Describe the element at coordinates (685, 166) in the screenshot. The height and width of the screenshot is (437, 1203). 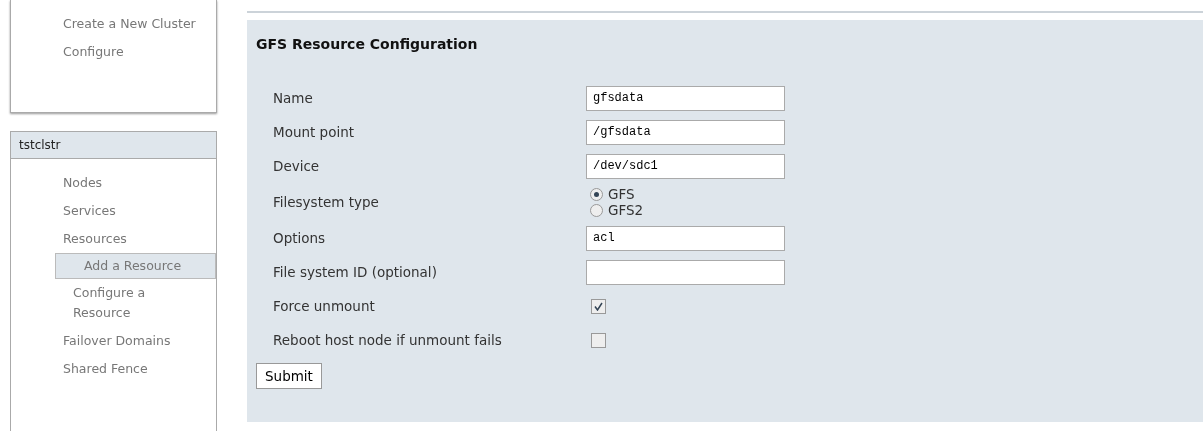
I see `input-field: /dev/sdc1` at that location.